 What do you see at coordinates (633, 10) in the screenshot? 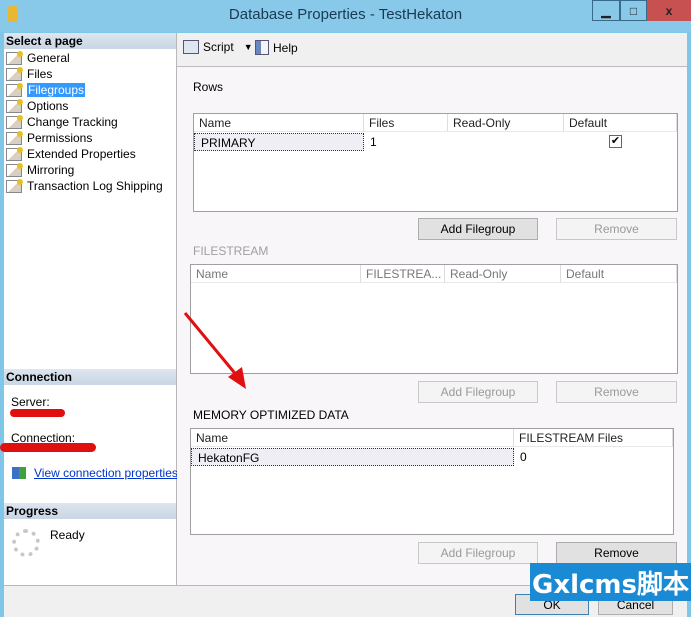
I see `maximize-button: □` at bounding box center [633, 10].